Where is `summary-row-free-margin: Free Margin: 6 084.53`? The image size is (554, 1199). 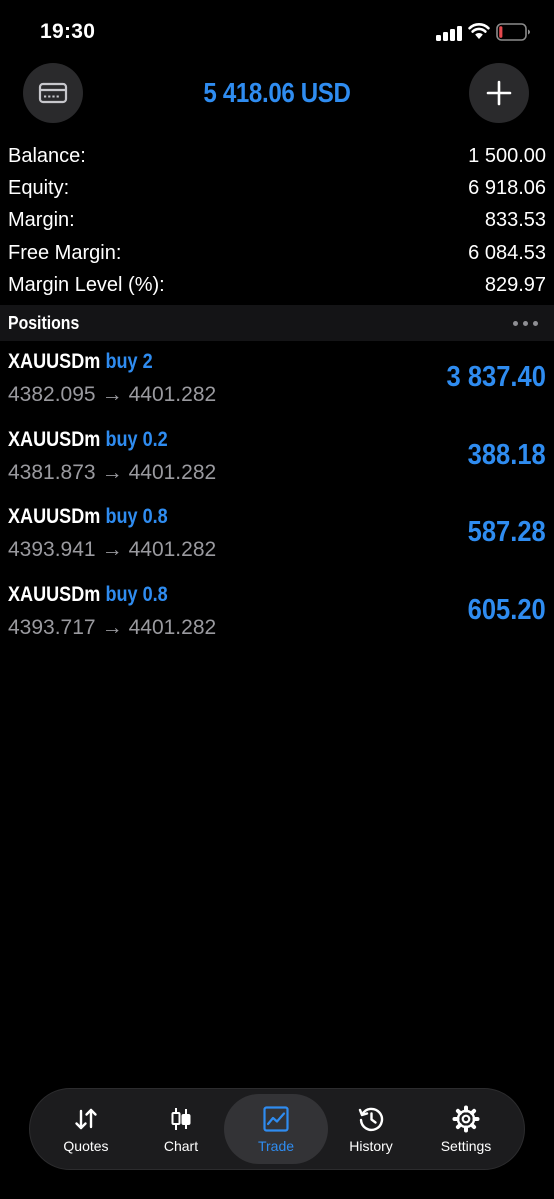
summary-row-free-margin: Free Margin: 6 084.53 is located at coordinates (277, 254).